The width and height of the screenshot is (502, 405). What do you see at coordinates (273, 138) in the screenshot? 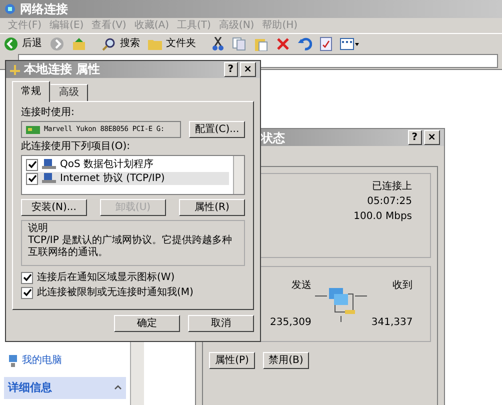
I see `dialog-title: 状态` at bounding box center [273, 138].